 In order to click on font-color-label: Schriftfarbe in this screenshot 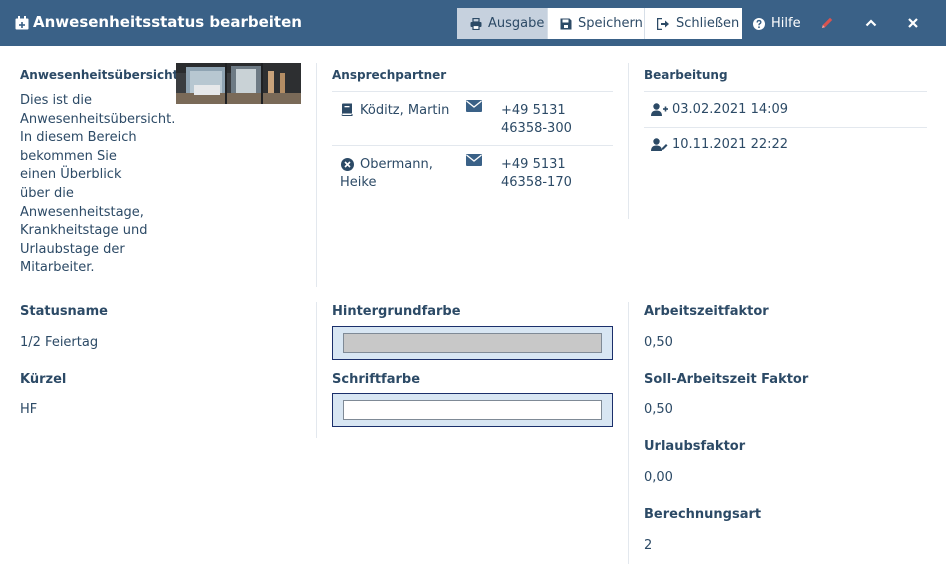, I will do `click(376, 379)`.